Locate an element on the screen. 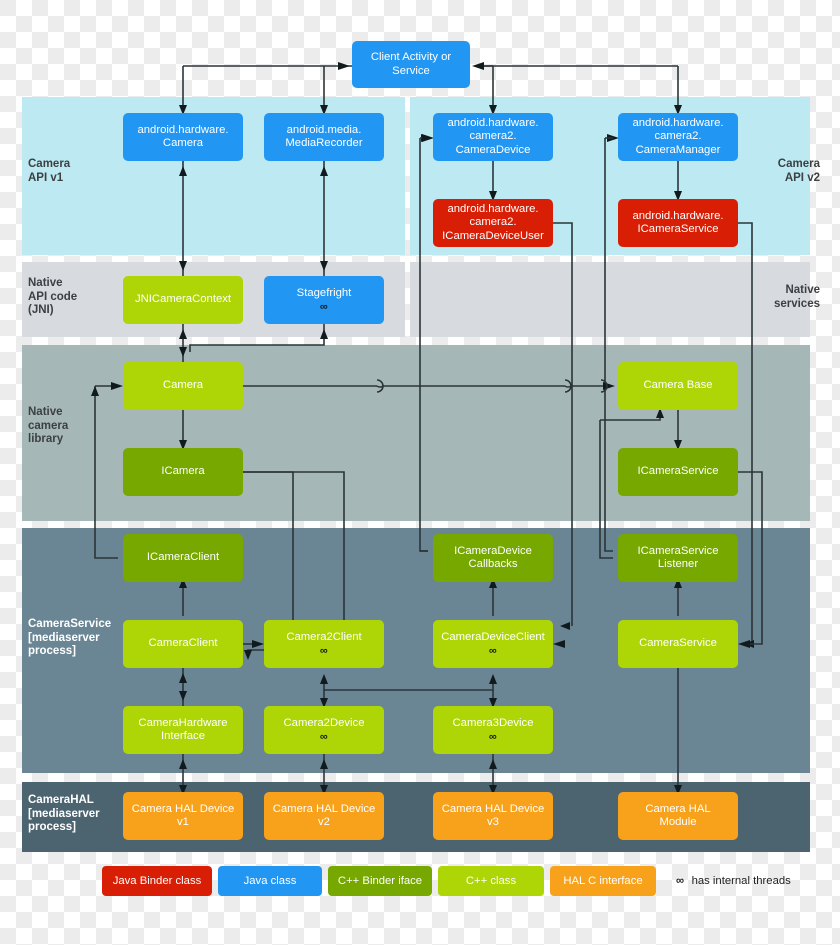 The width and height of the screenshot is (840, 945). node-label: ICameraDevice Callbacks is located at coordinates (493, 557).